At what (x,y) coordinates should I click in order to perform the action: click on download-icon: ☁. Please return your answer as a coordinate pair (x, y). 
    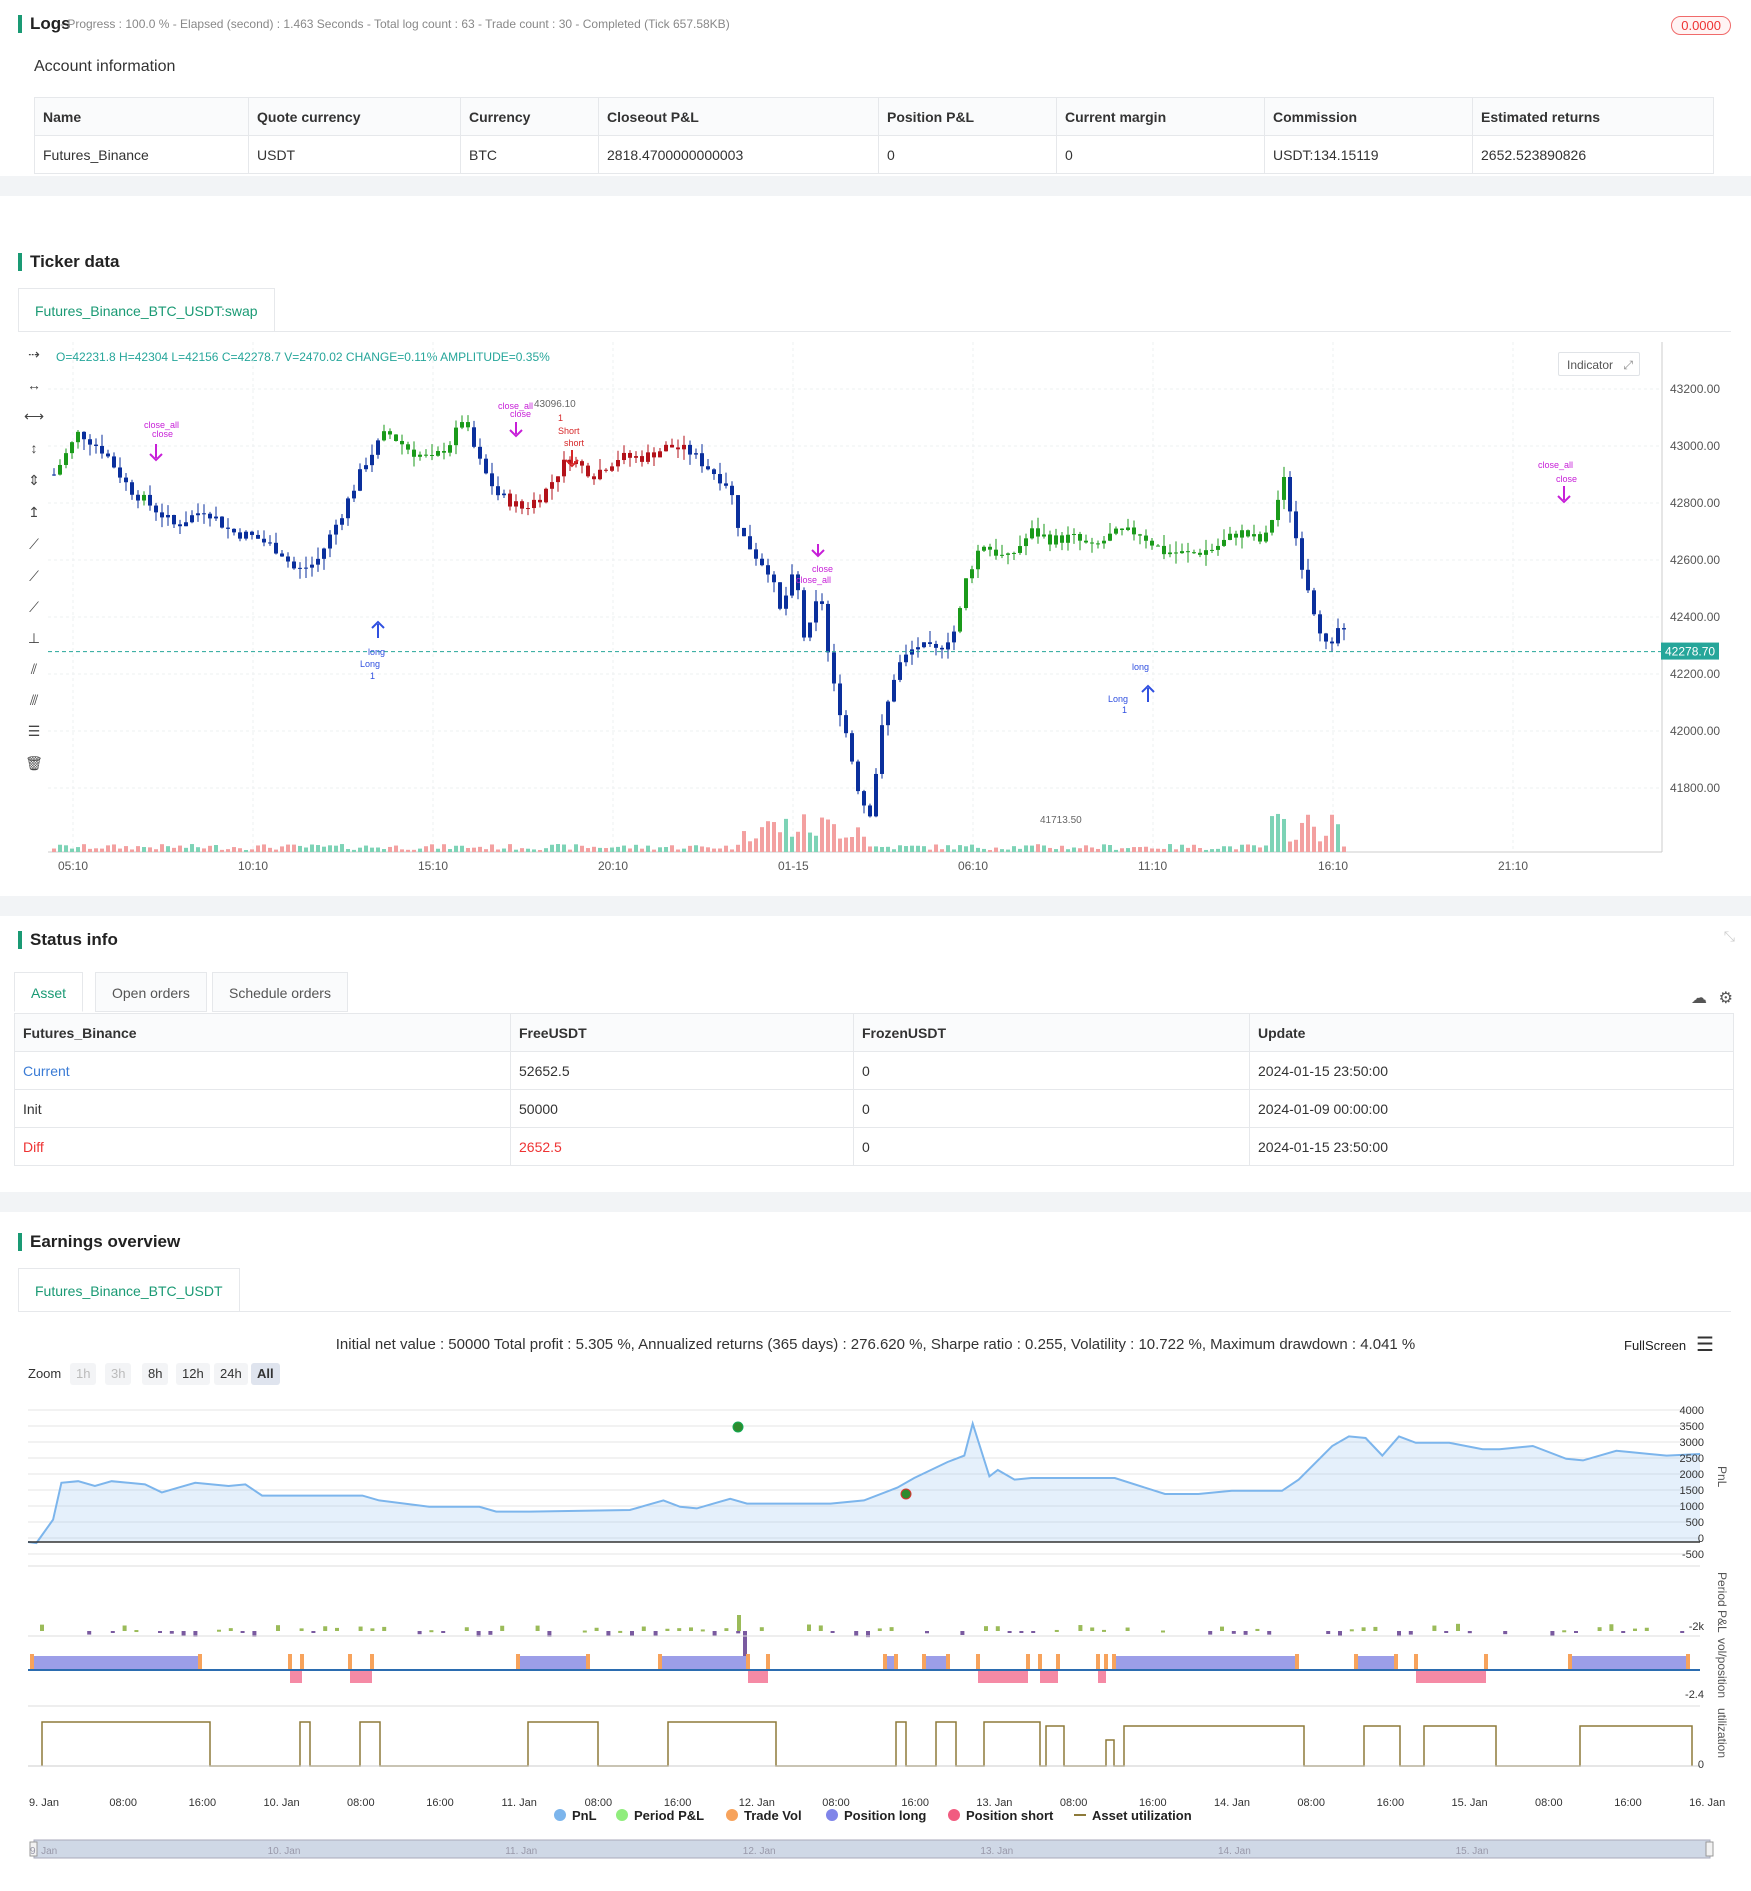
    Looking at the image, I should click on (1699, 998).